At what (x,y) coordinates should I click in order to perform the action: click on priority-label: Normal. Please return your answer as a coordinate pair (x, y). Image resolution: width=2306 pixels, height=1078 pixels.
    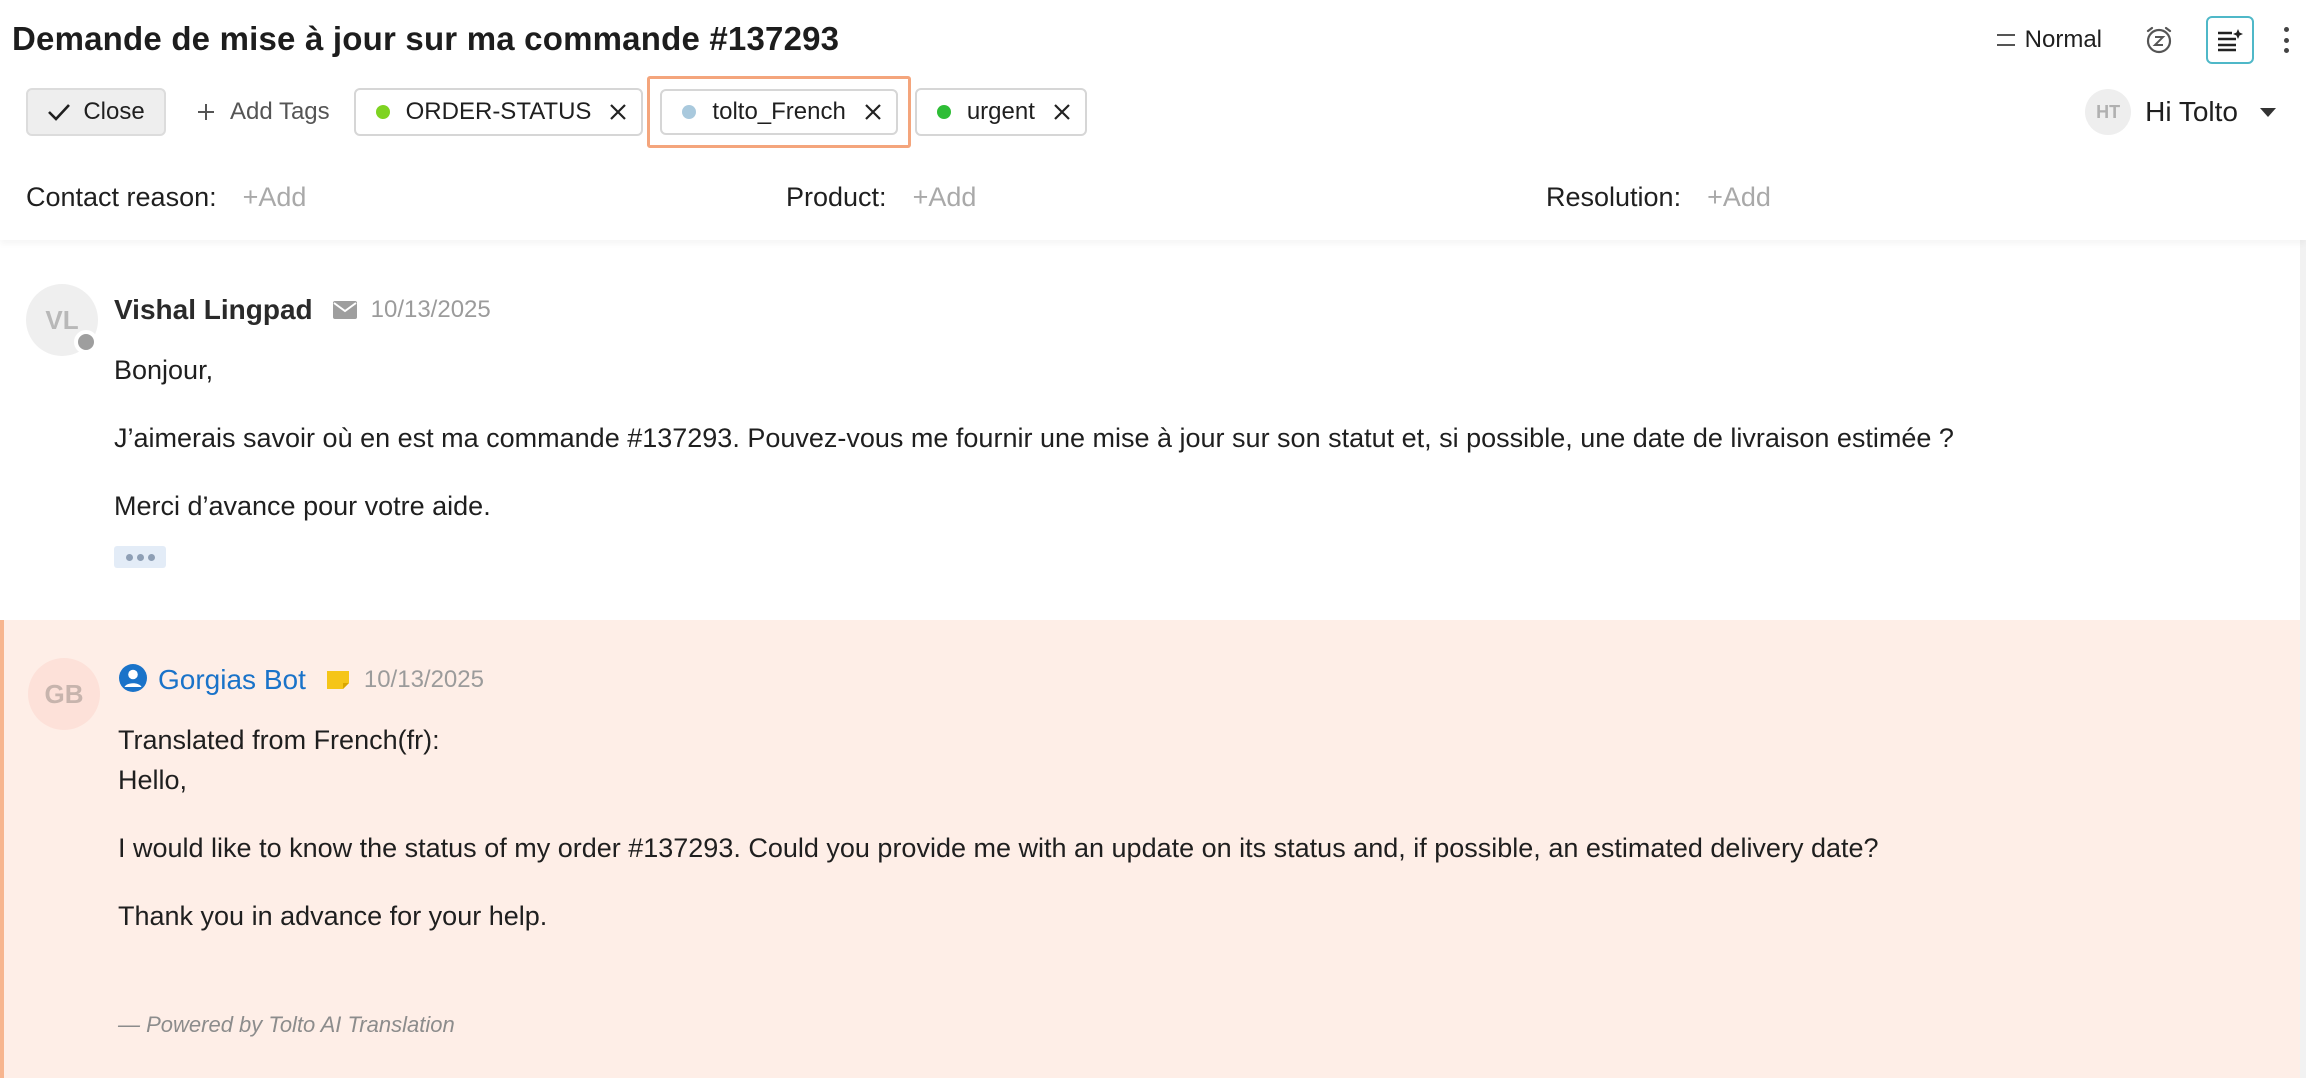
    Looking at the image, I should click on (2063, 39).